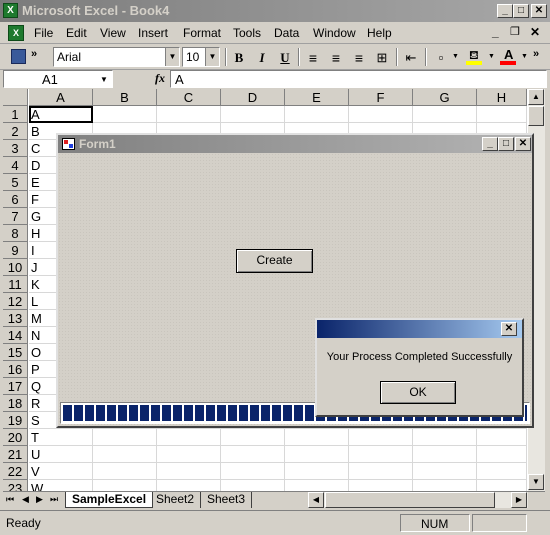 The height and width of the screenshot is (535, 550). Describe the element at coordinates (15, 386) in the screenshot. I see `row-header: 17` at that location.